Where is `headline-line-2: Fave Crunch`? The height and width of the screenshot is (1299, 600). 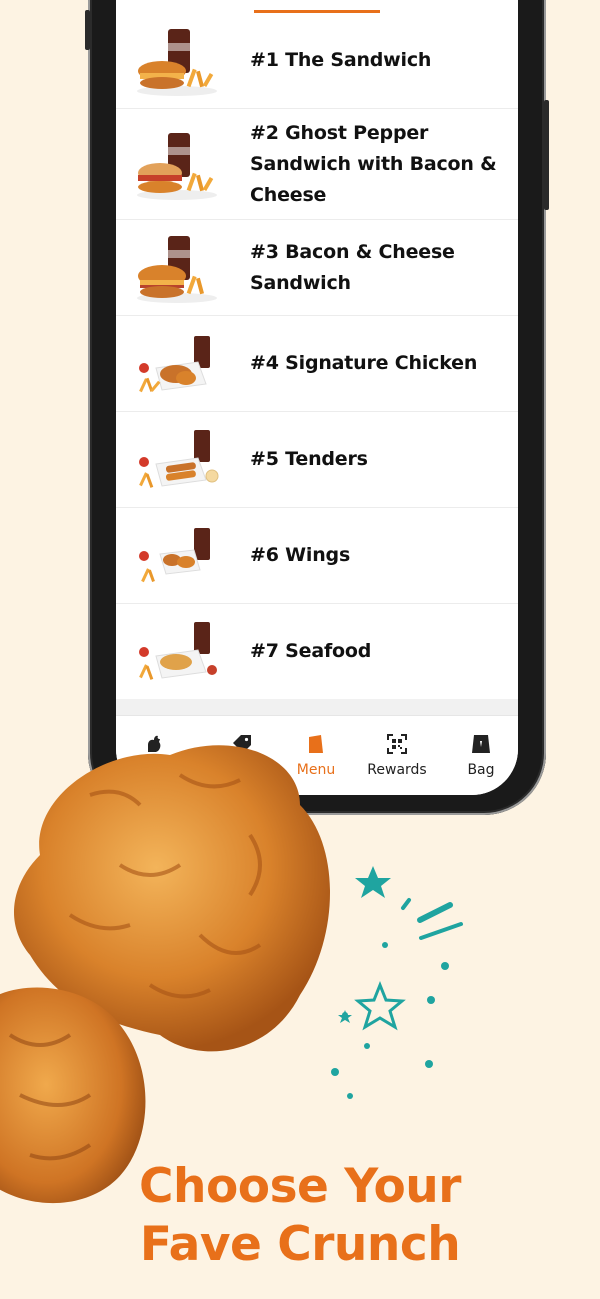
headline-line-2: Fave Crunch is located at coordinates (300, 1244).